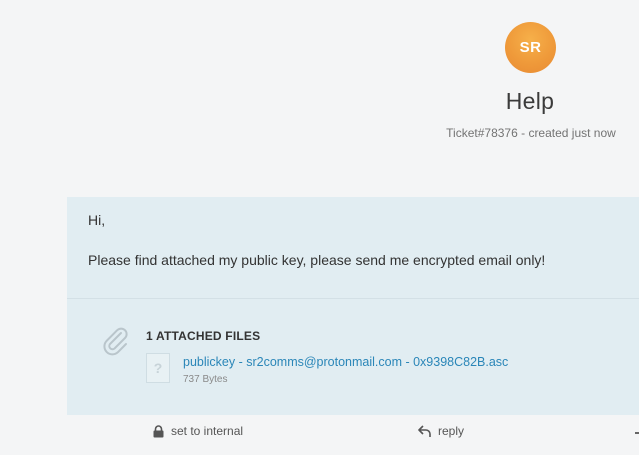 The image size is (639, 455). I want to click on unknown-file-icon: ?, so click(158, 368).